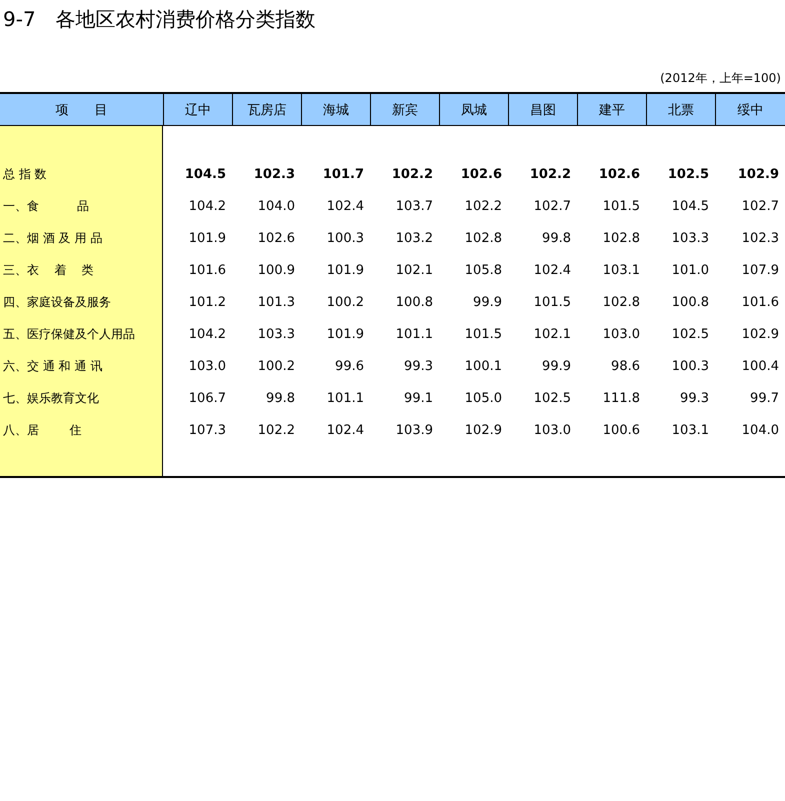  Describe the element at coordinates (46, 206) in the screenshot. I see `row-label: 一、食 品` at that location.